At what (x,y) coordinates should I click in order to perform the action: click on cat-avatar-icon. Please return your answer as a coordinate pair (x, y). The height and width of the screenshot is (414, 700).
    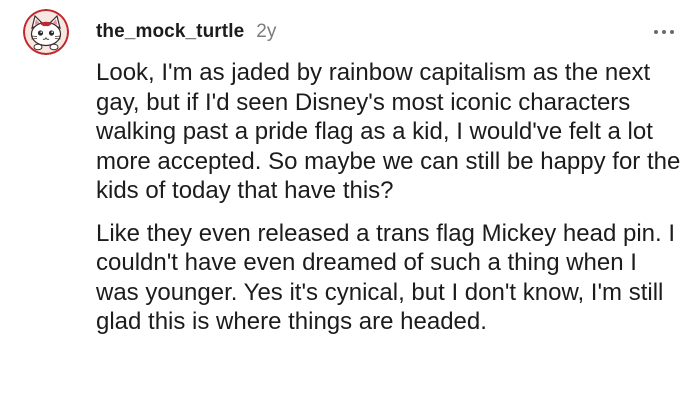
    Looking at the image, I should click on (46, 32).